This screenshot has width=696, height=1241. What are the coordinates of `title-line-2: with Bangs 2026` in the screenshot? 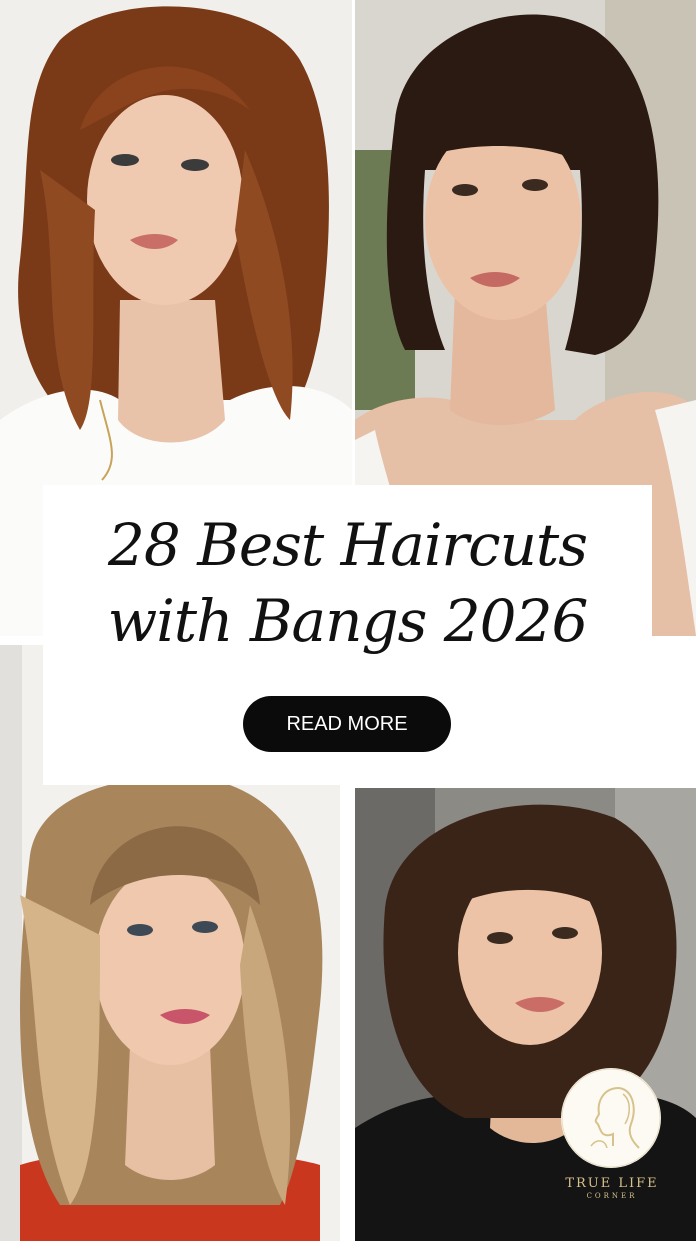 It's located at (348, 621).